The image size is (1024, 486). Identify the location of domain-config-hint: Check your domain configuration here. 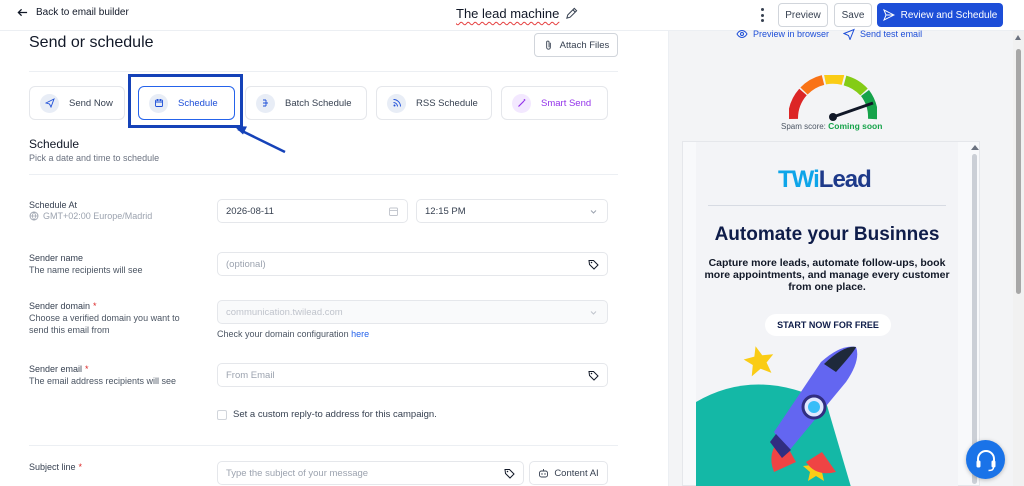
(293, 334).